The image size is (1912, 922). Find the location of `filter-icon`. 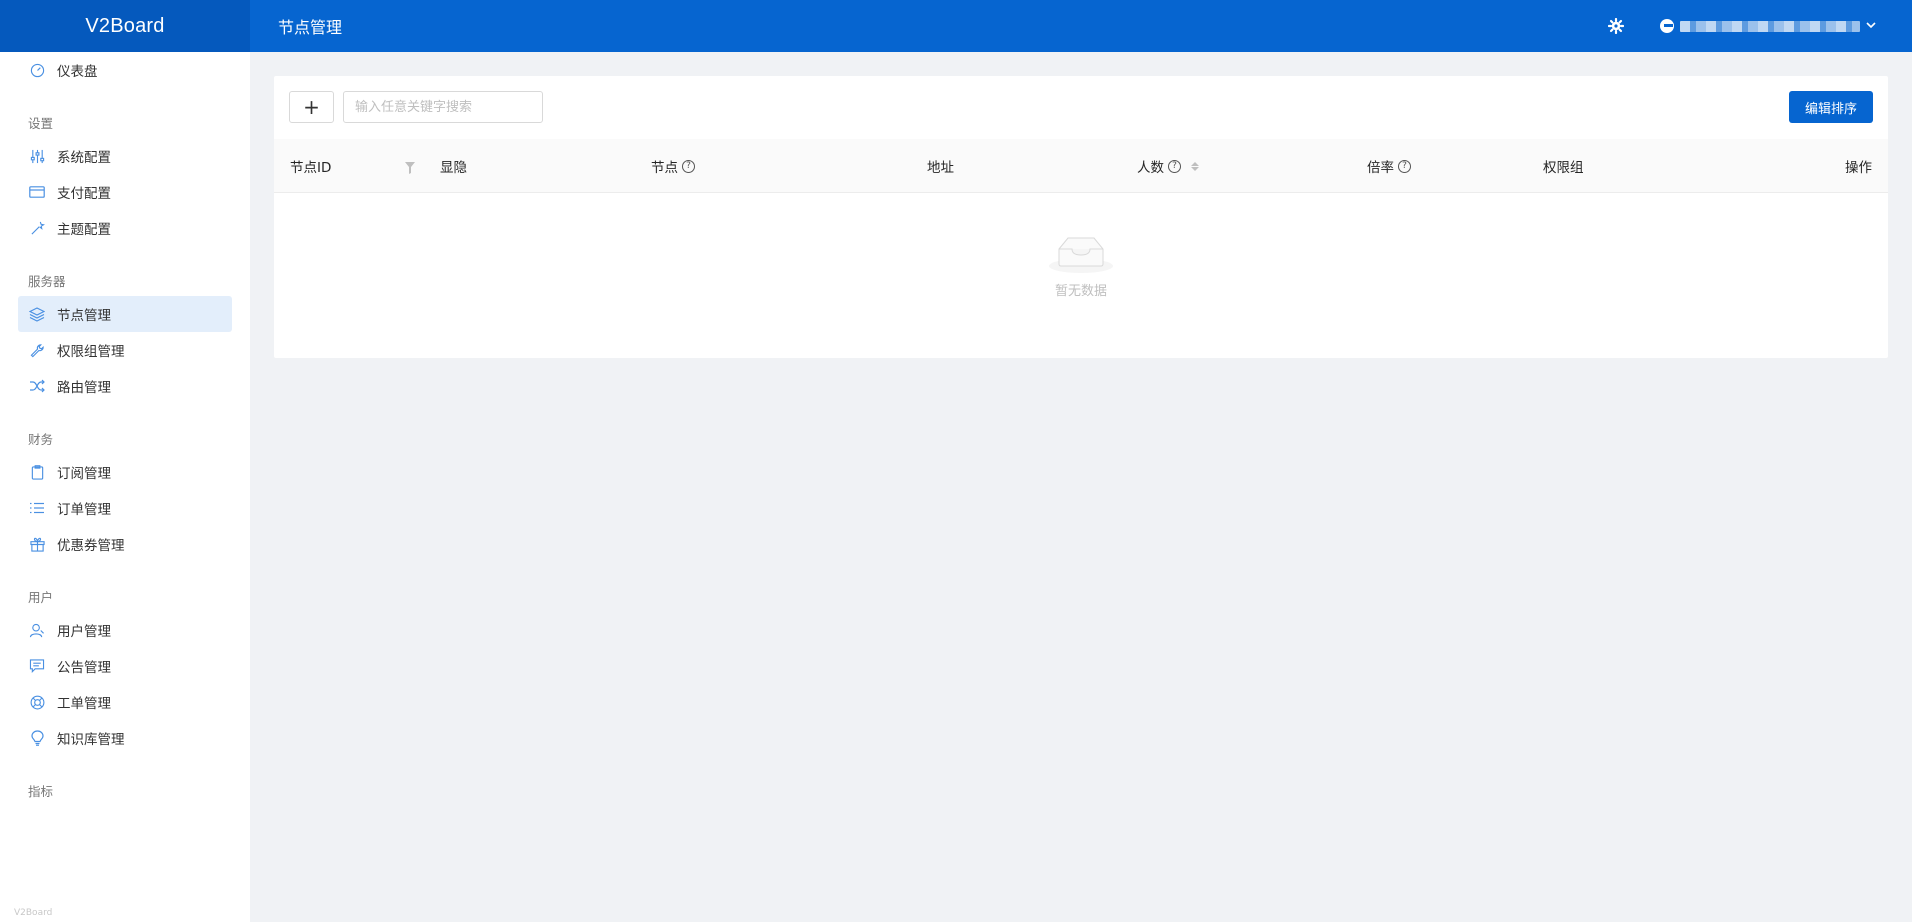

filter-icon is located at coordinates (410, 166).